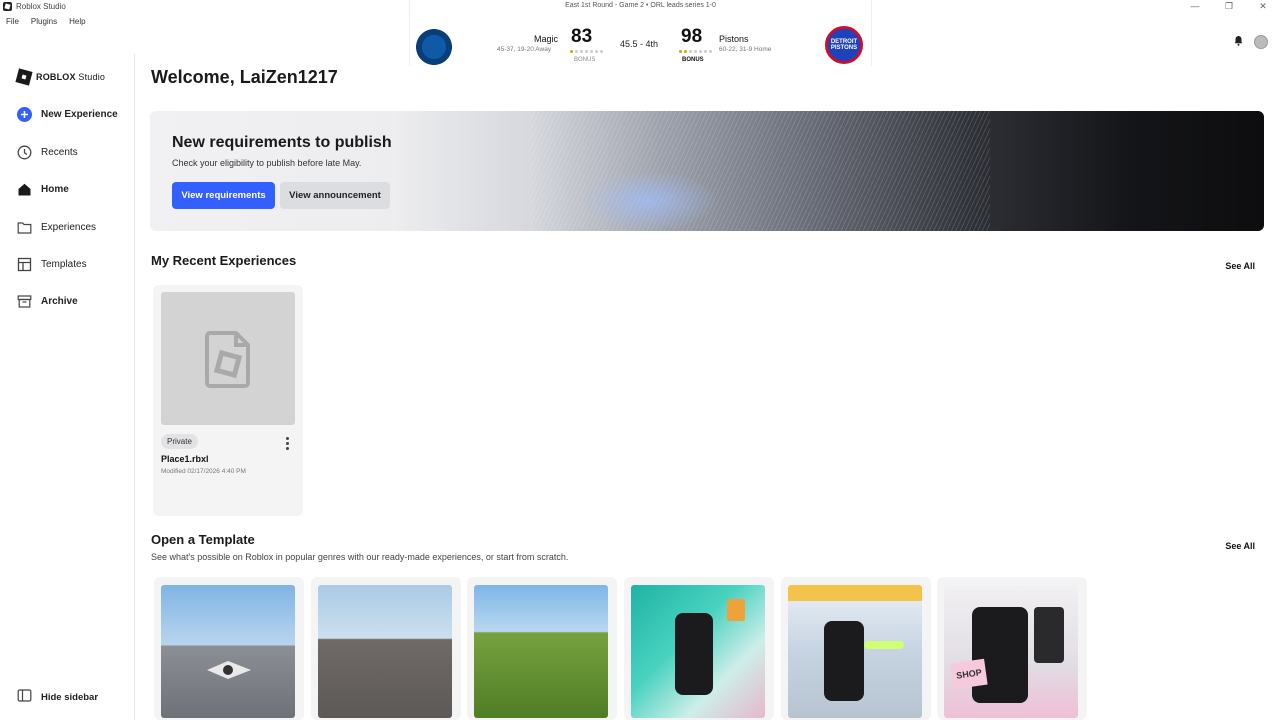 This screenshot has width=1280, height=720. Describe the element at coordinates (434, 47) in the screenshot. I see `magic-logo-icon` at that location.